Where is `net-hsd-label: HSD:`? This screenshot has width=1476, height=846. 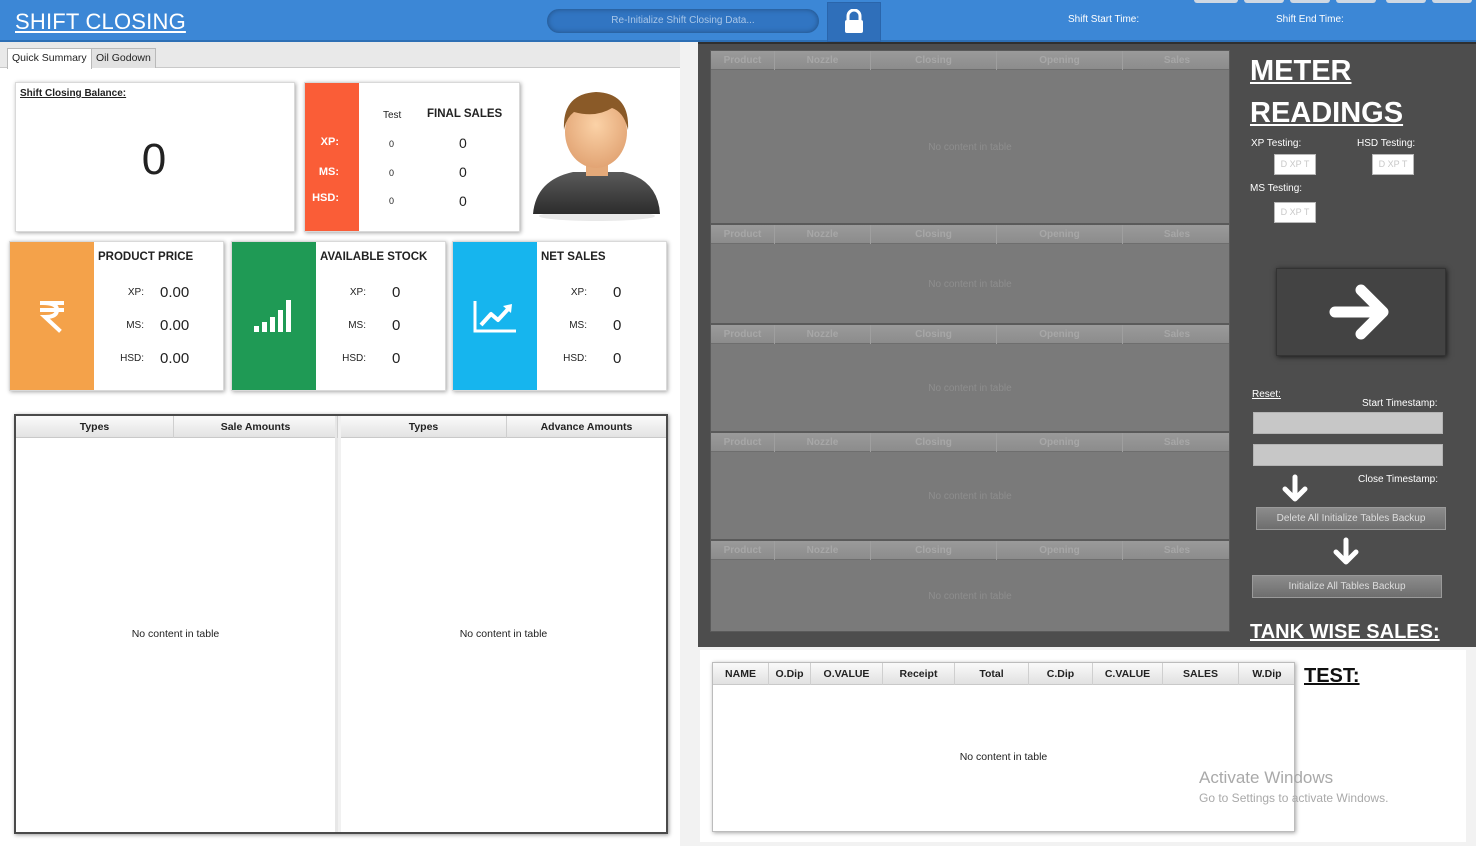 net-hsd-label: HSD: is located at coordinates (575, 358).